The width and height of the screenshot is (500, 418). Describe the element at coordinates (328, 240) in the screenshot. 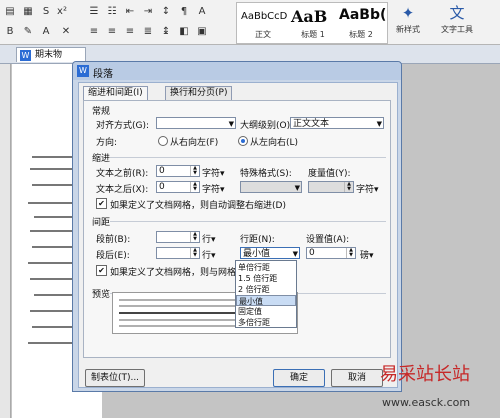

I see `set-value-label: 设置值(A):` at that location.